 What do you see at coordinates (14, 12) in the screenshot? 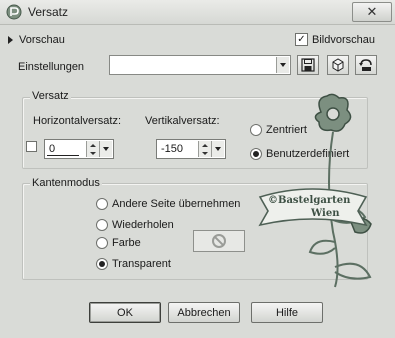
I see `app-icon` at bounding box center [14, 12].